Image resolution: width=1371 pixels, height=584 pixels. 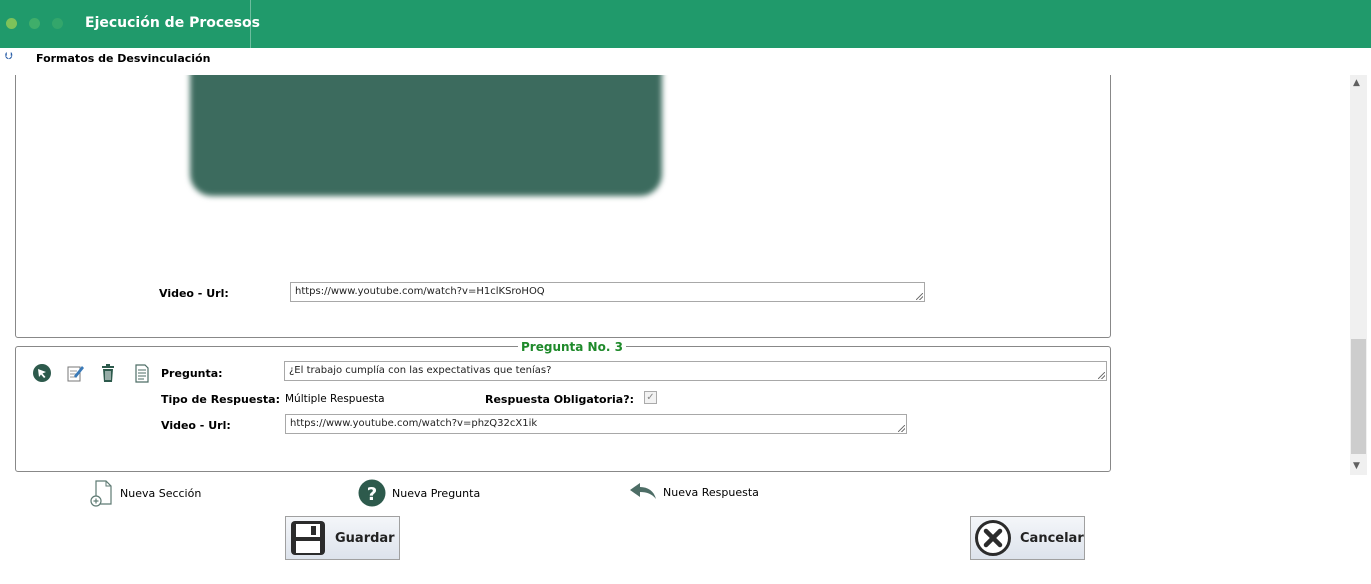 I want to click on video-preview, so click(x=426, y=135).